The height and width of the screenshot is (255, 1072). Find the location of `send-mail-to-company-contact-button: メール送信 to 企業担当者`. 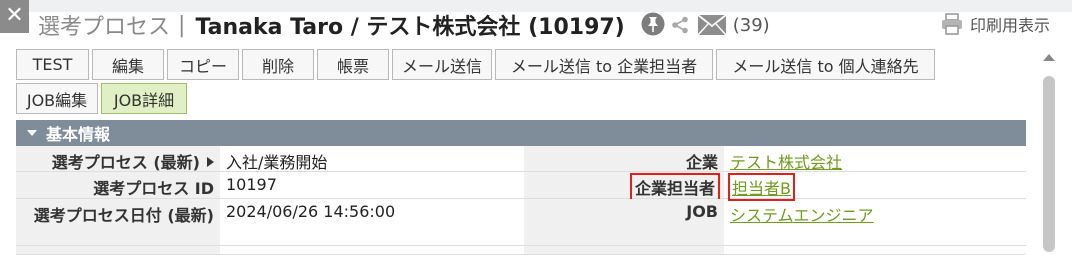

send-mail-to-company-contact-button: メール送信 to 企業担当者 is located at coordinates (604, 64).